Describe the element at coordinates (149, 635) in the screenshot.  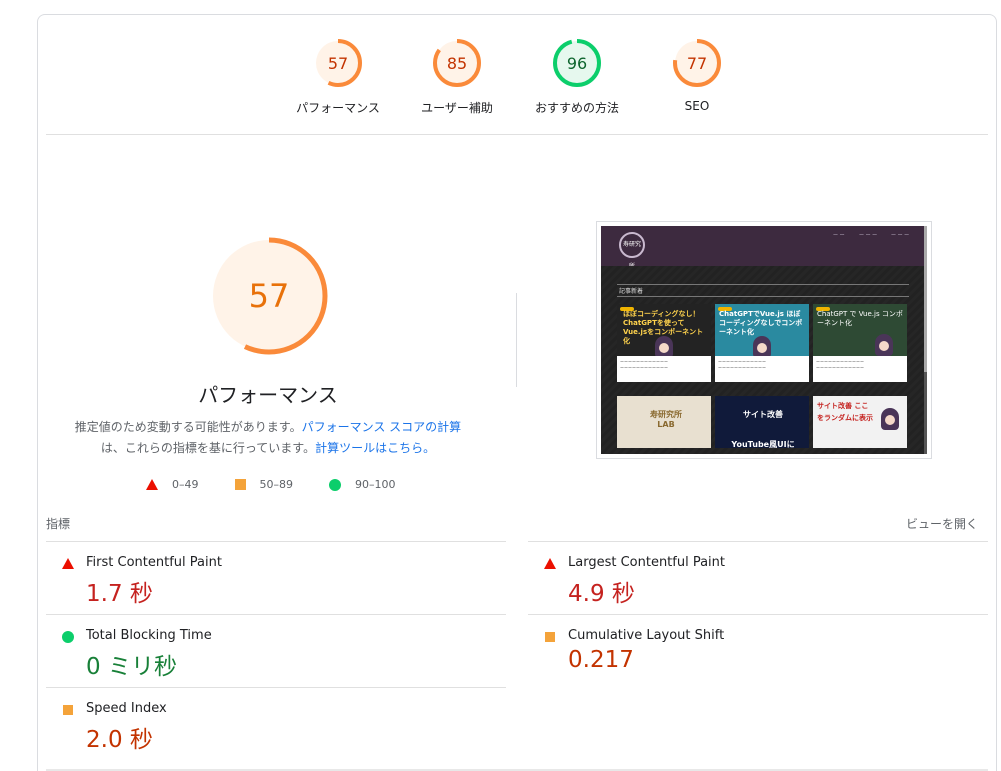
I see `metric-name: Total Blocking Time` at that location.